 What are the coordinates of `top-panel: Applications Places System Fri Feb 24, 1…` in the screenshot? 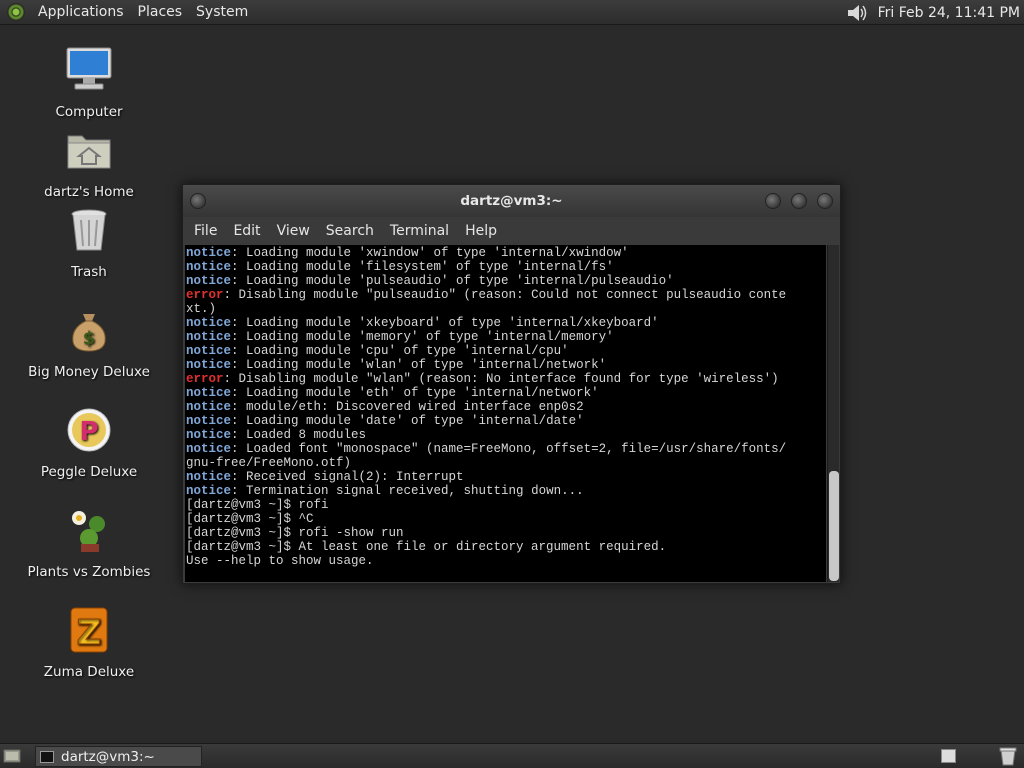 It's located at (512, 12).